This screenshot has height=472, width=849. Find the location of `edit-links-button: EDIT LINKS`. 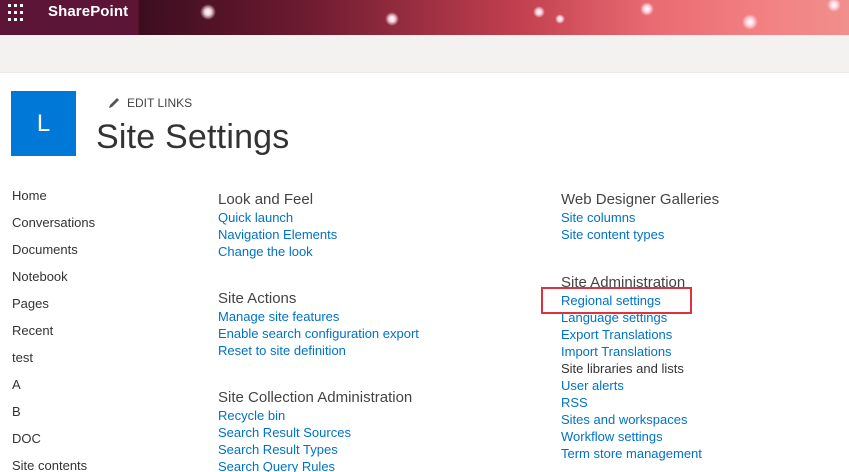

edit-links-button: EDIT LINKS is located at coordinates (149, 103).